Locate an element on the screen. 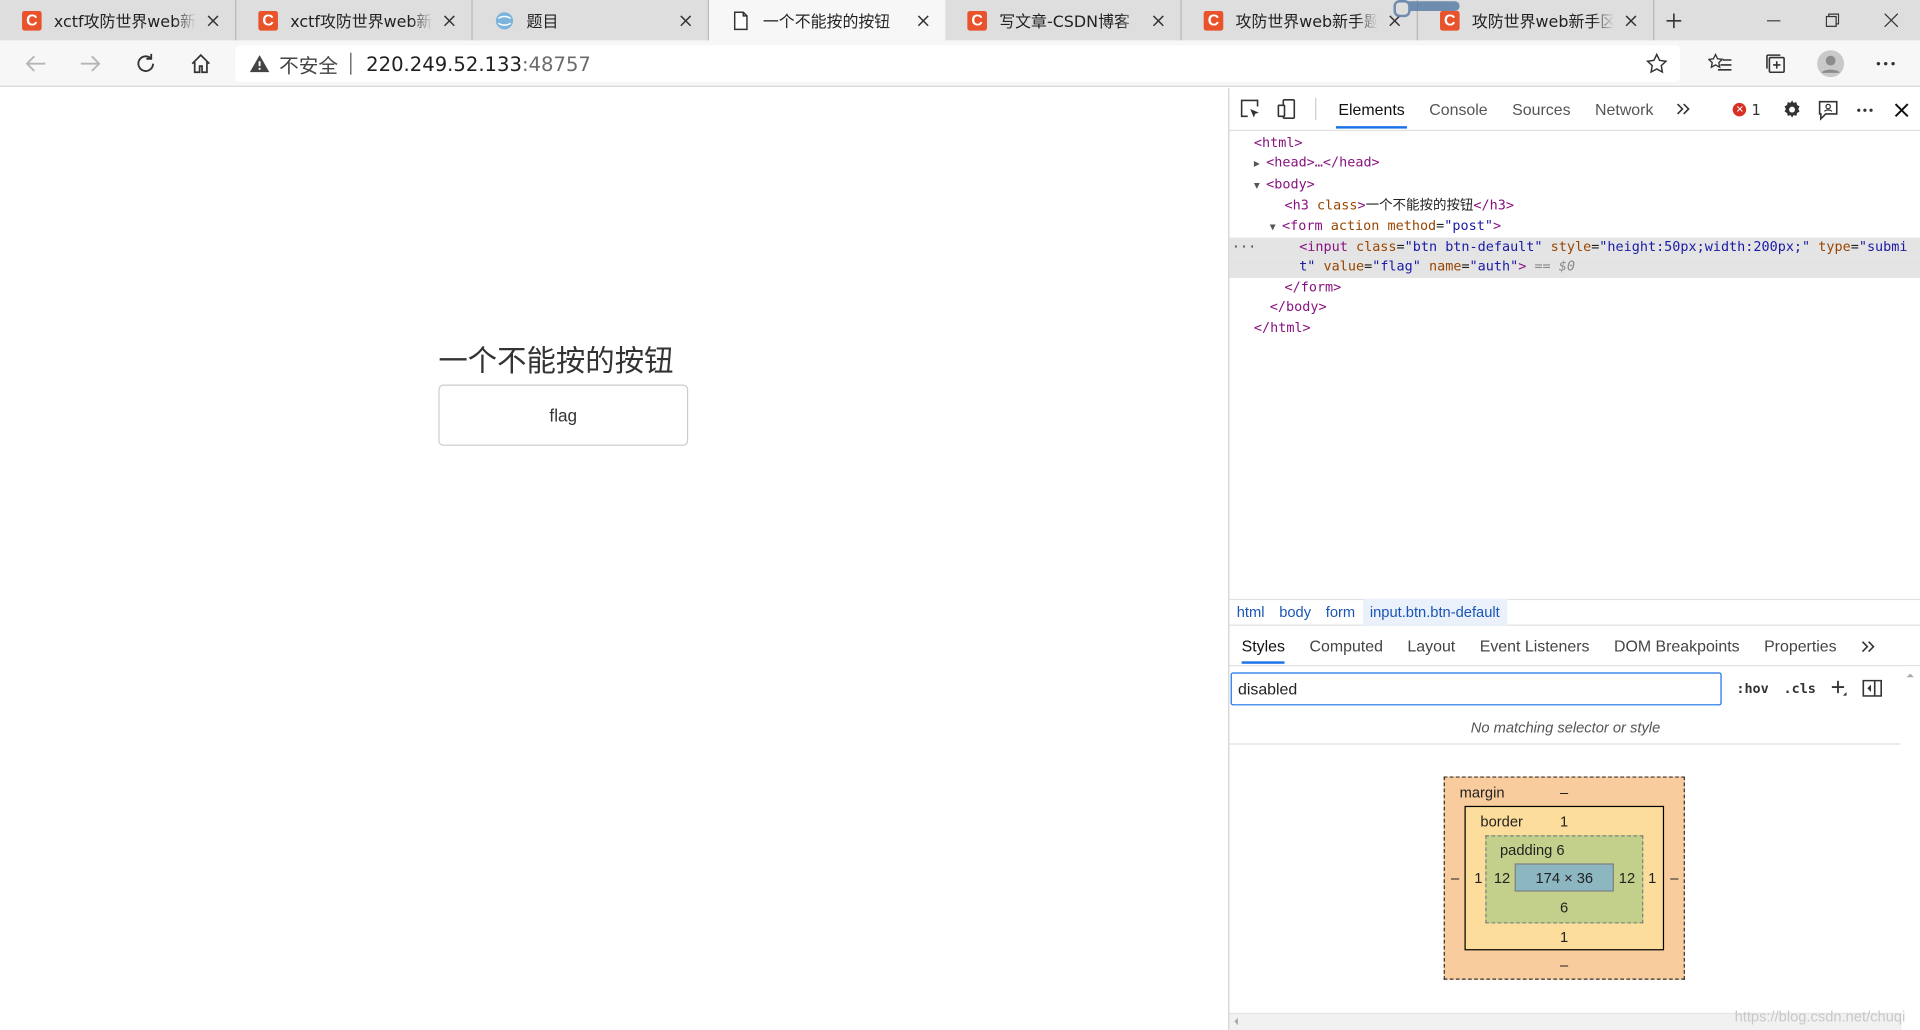  toolbar: 不安全 220.249.52.133:48757 is located at coordinates (960, 63).